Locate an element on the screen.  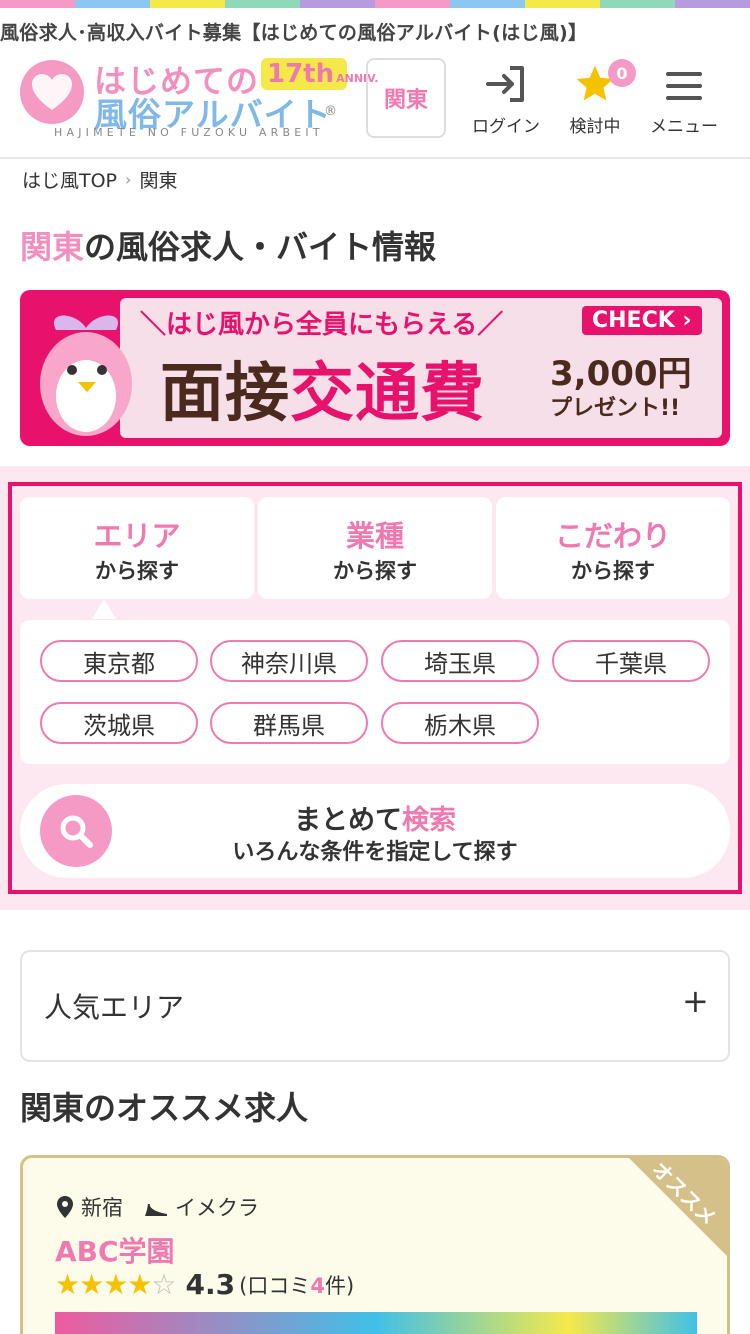
seo-title: 風俗求人･高収入バイト募集【はじめての風俗アルバイト(はじ風)】 is located at coordinates (294, 33).